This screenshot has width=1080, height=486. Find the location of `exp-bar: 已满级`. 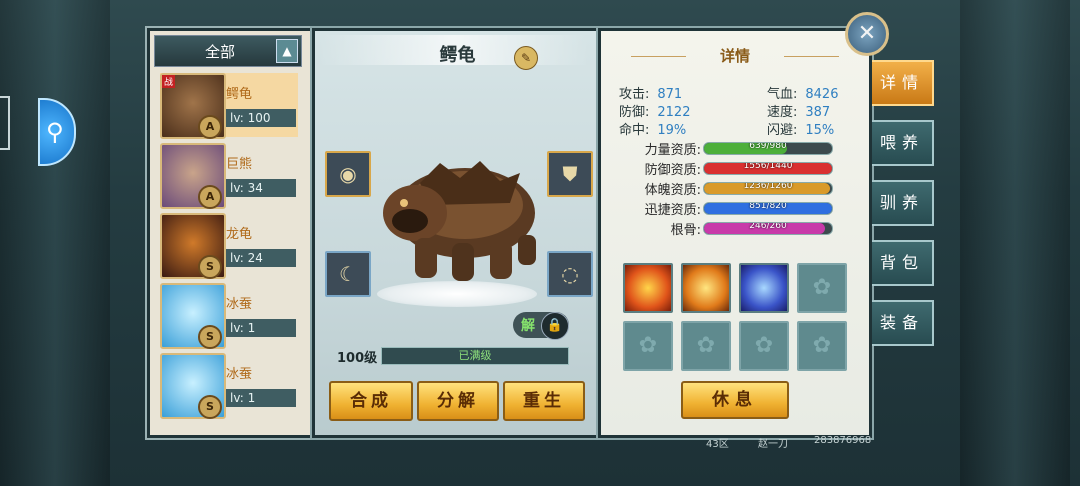

exp-bar: 已满级 is located at coordinates (475, 356).